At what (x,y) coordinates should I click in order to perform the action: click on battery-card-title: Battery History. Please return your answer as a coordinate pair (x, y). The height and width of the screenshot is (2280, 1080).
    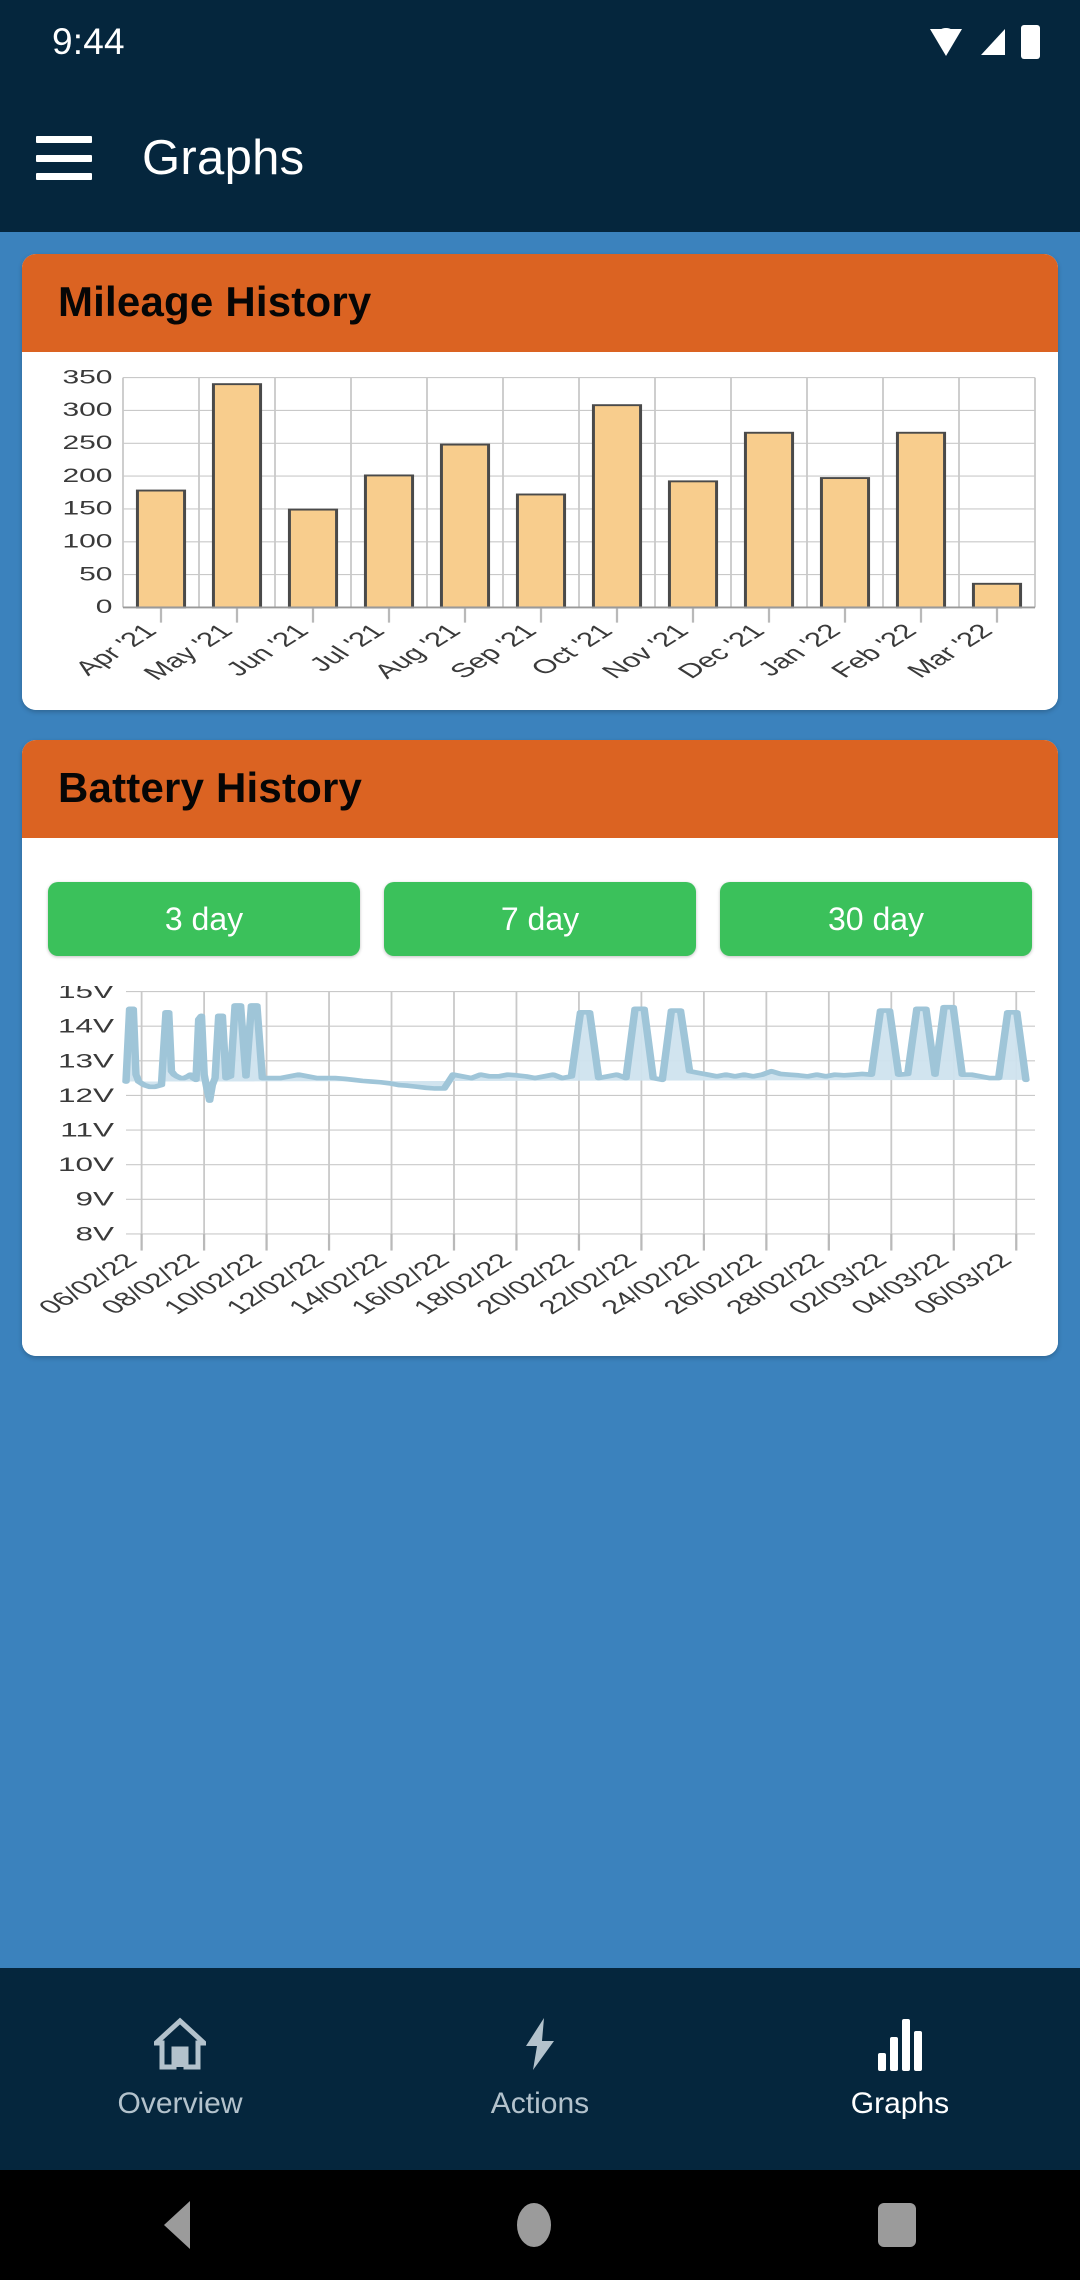
    Looking at the image, I should click on (210, 787).